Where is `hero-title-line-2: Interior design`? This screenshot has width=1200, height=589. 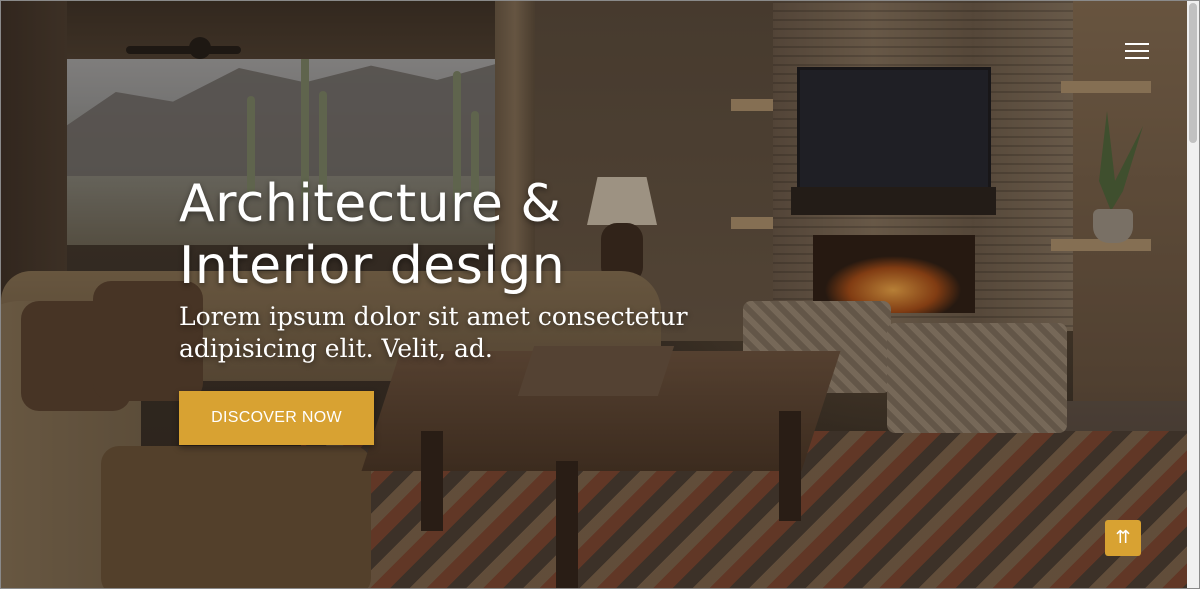 hero-title-line-2: Interior design is located at coordinates (372, 266).